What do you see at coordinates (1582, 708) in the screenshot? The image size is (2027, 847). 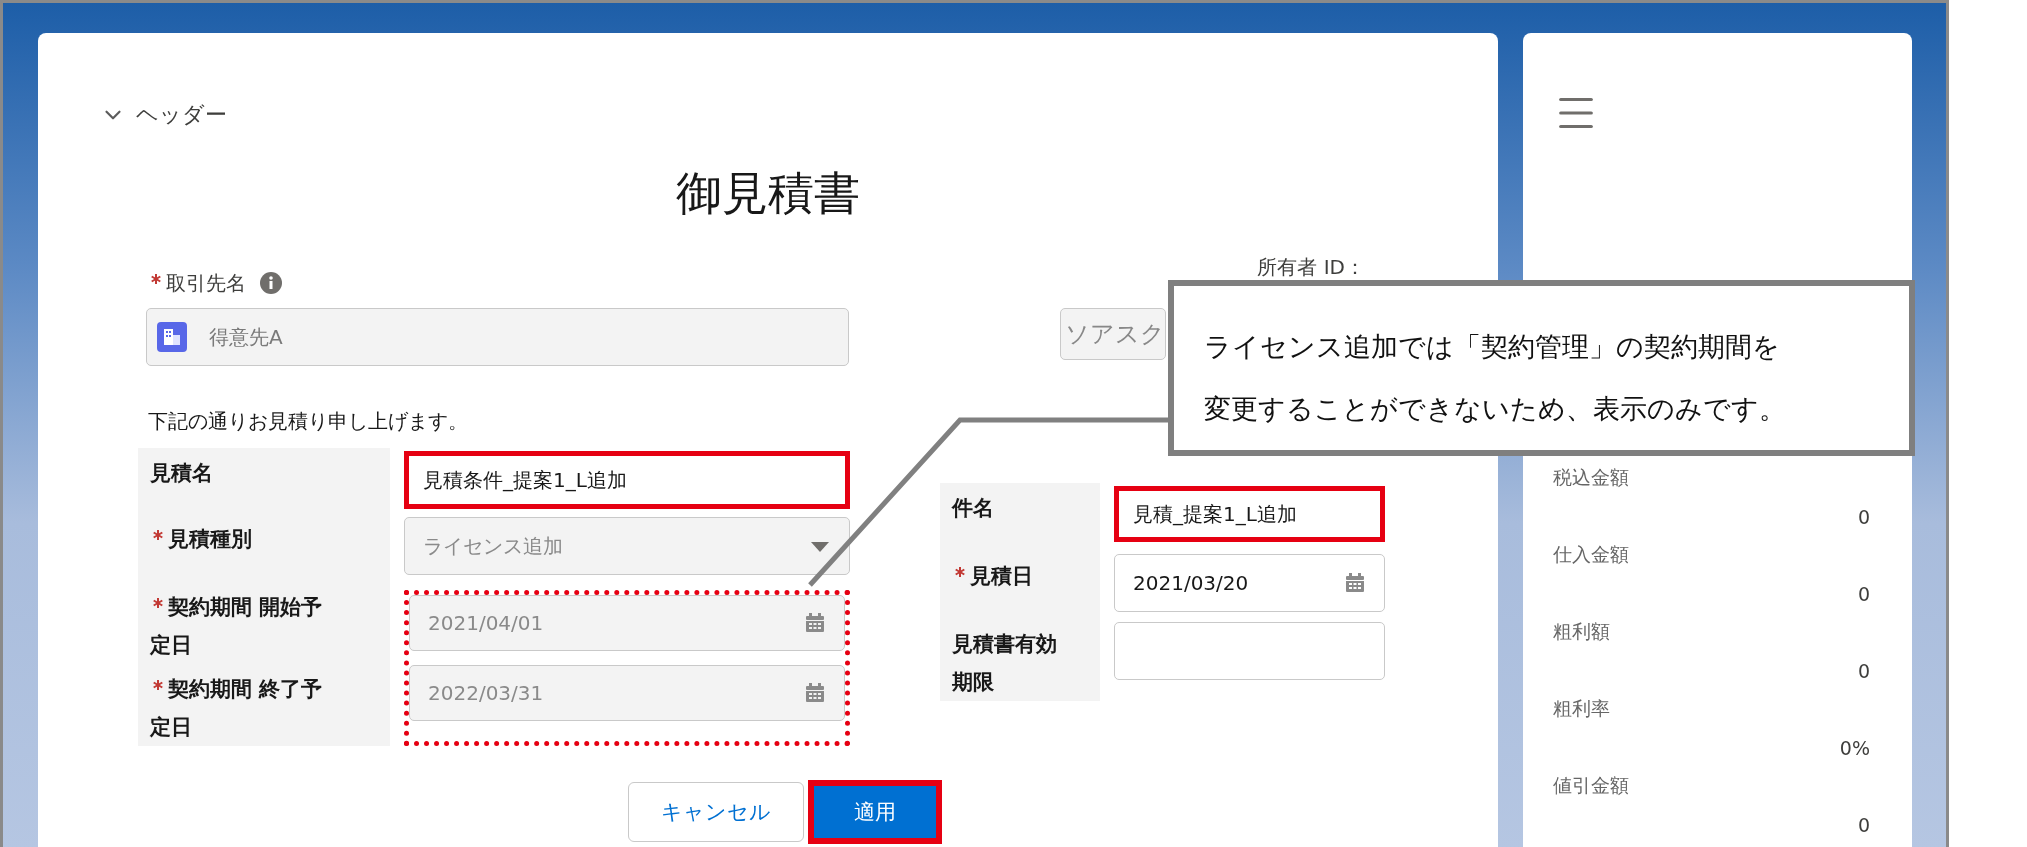 I see `summary-label: 粗利率` at bounding box center [1582, 708].